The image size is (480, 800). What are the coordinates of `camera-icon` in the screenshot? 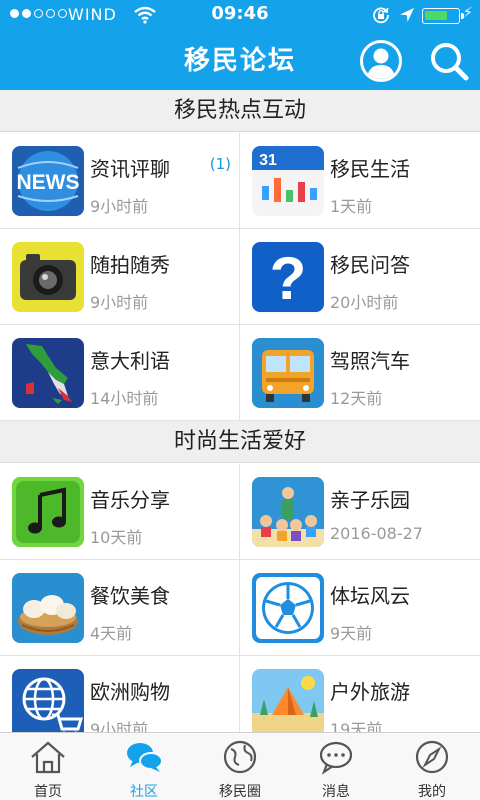 It's located at (48, 277).